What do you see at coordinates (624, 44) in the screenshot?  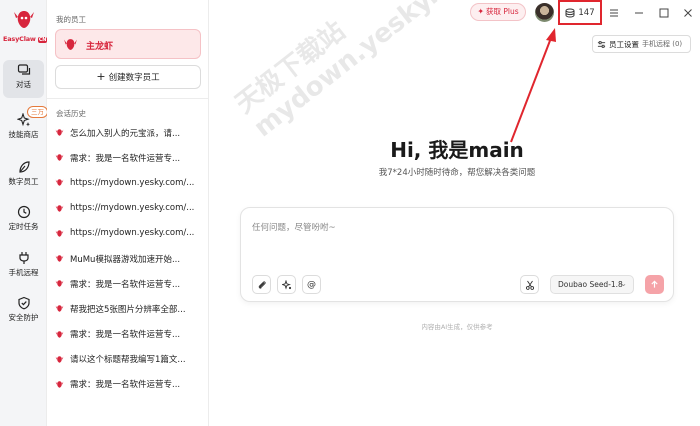 I see `employee-settings-label: 员工设置` at bounding box center [624, 44].